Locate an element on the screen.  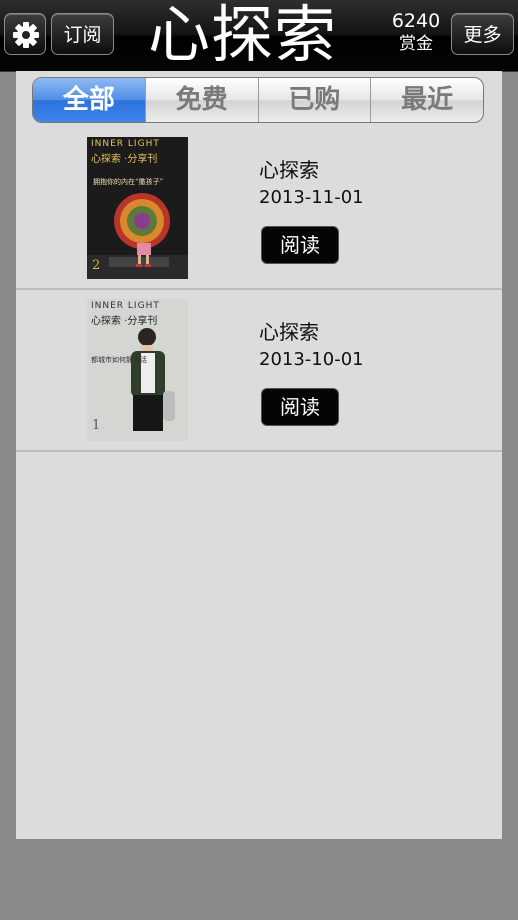
filter-tabs: 全部 免费 已购 最近 is located at coordinates (258, 100).